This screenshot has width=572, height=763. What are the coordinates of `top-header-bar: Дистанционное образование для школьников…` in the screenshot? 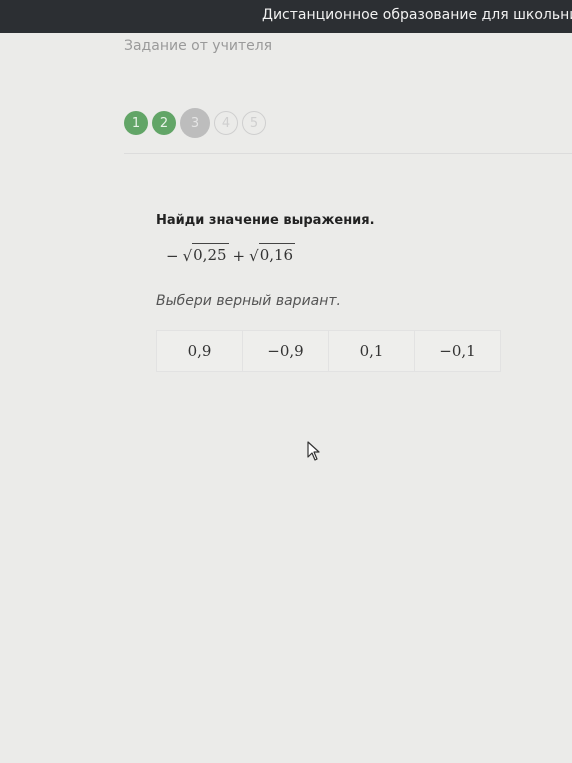 It's located at (286, 16).